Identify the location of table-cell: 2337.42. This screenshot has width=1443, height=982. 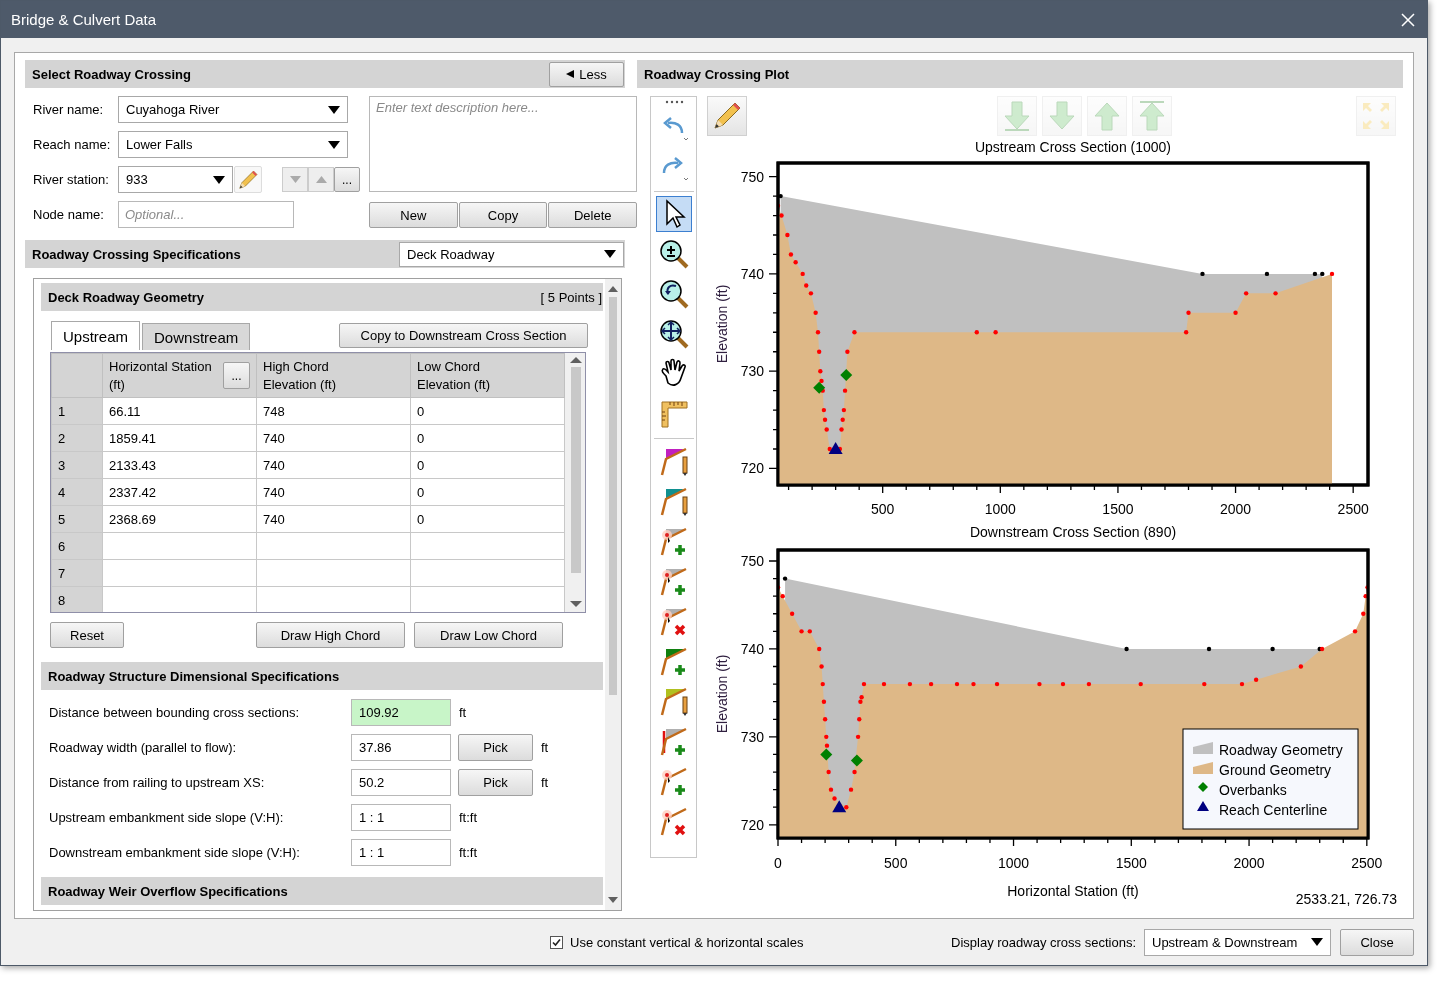
(179, 492).